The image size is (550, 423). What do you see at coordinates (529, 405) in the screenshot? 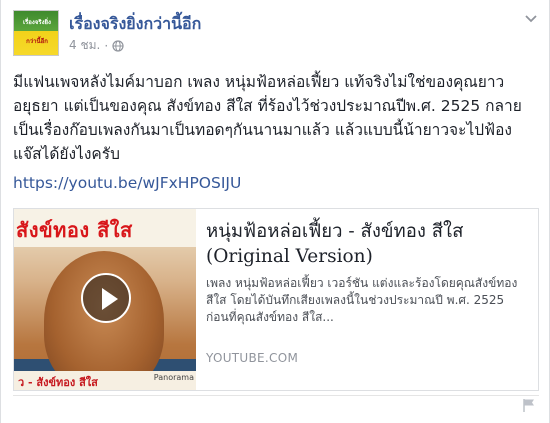
I see `flag-icon` at bounding box center [529, 405].